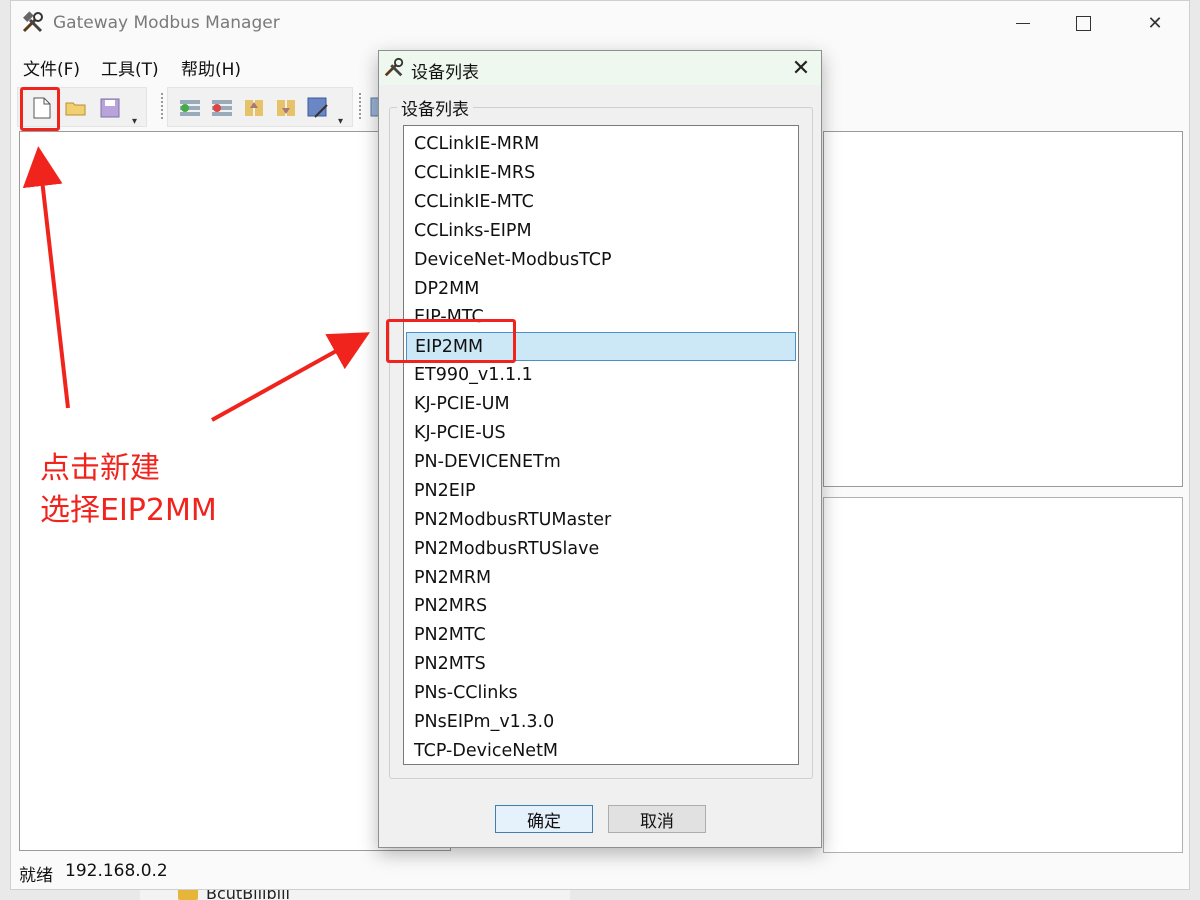 This screenshot has height=900, width=1200. Describe the element at coordinates (222, 108) in the screenshot. I see `delete-row-icon` at that location.